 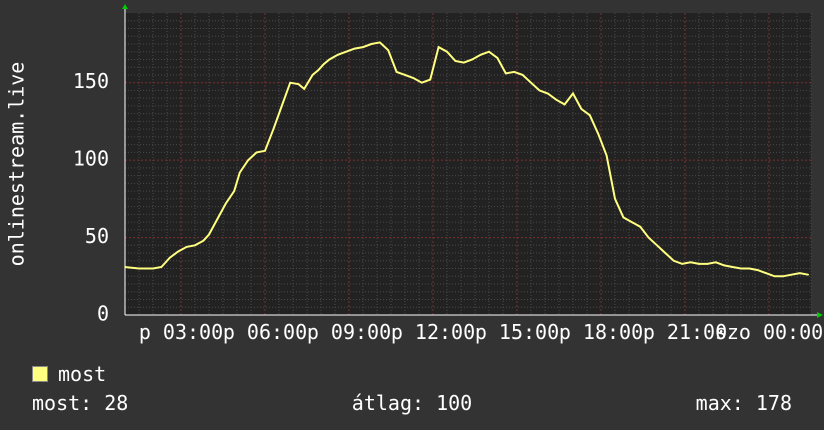 What do you see at coordinates (91, 81) in the screenshot?
I see `y-tick-label: 150` at bounding box center [91, 81].